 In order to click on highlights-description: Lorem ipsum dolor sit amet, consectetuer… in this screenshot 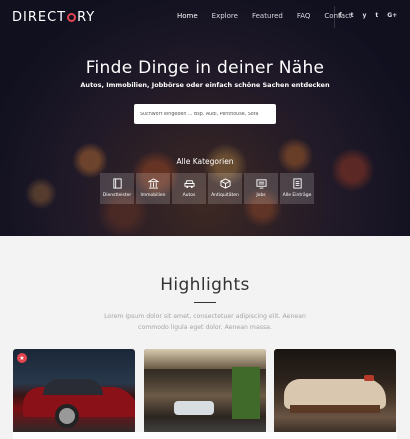, I will do `click(205, 322)`.